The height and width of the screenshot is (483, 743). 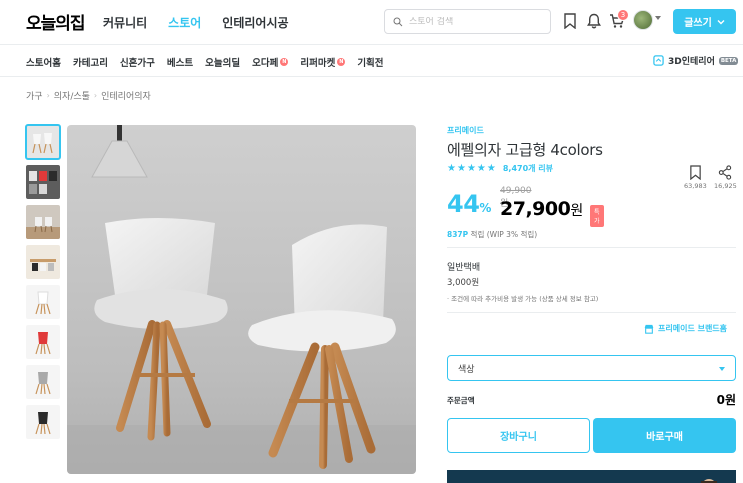 I want to click on main-nav: 커뮤니티 스토어 인테리어시공, so click(x=196, y=22).